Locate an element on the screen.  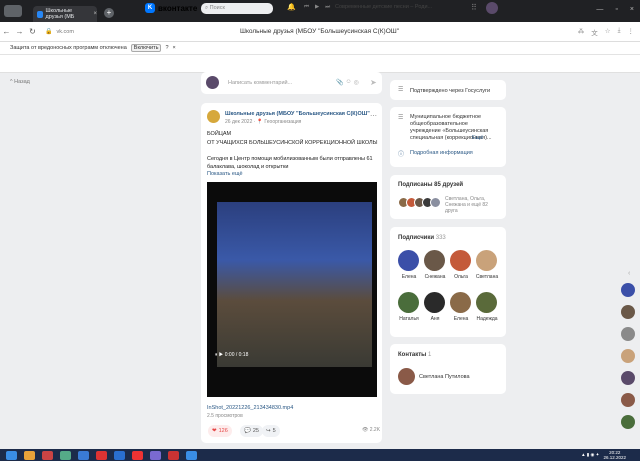
like-button: ❤ 126 is located at coordinates (220, 431).